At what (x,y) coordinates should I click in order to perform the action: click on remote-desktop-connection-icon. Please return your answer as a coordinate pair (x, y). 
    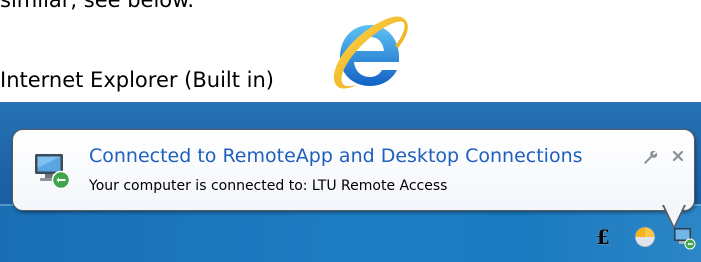
    Looking at the image, I should click on (53, 172).